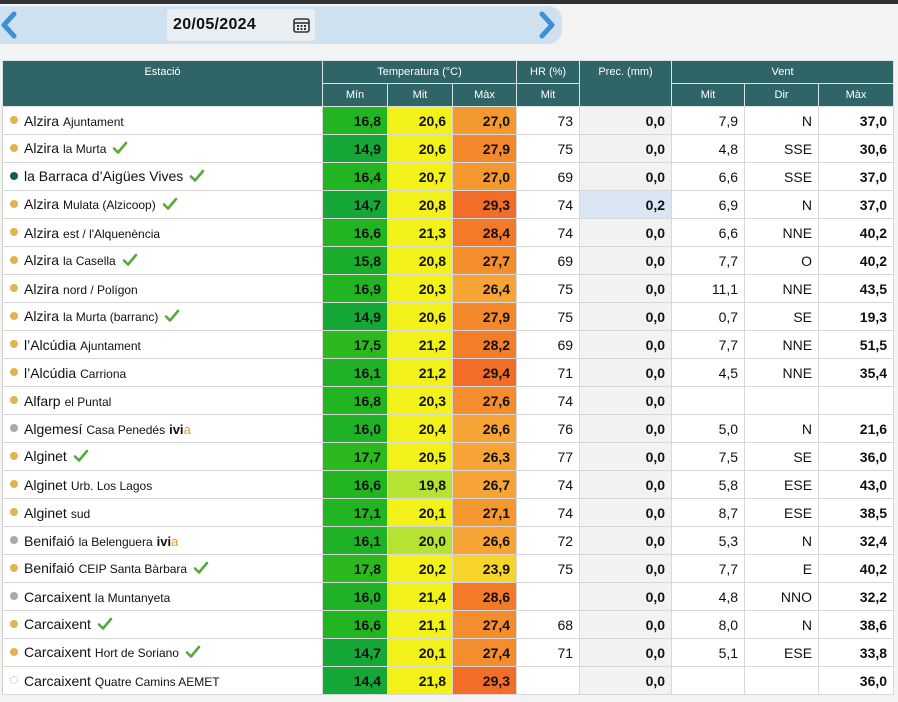 Image resolution: width=898 pixels, height=702 pixels. I want to click on date-picker-field: 20/05/2024, so click(241, 25).